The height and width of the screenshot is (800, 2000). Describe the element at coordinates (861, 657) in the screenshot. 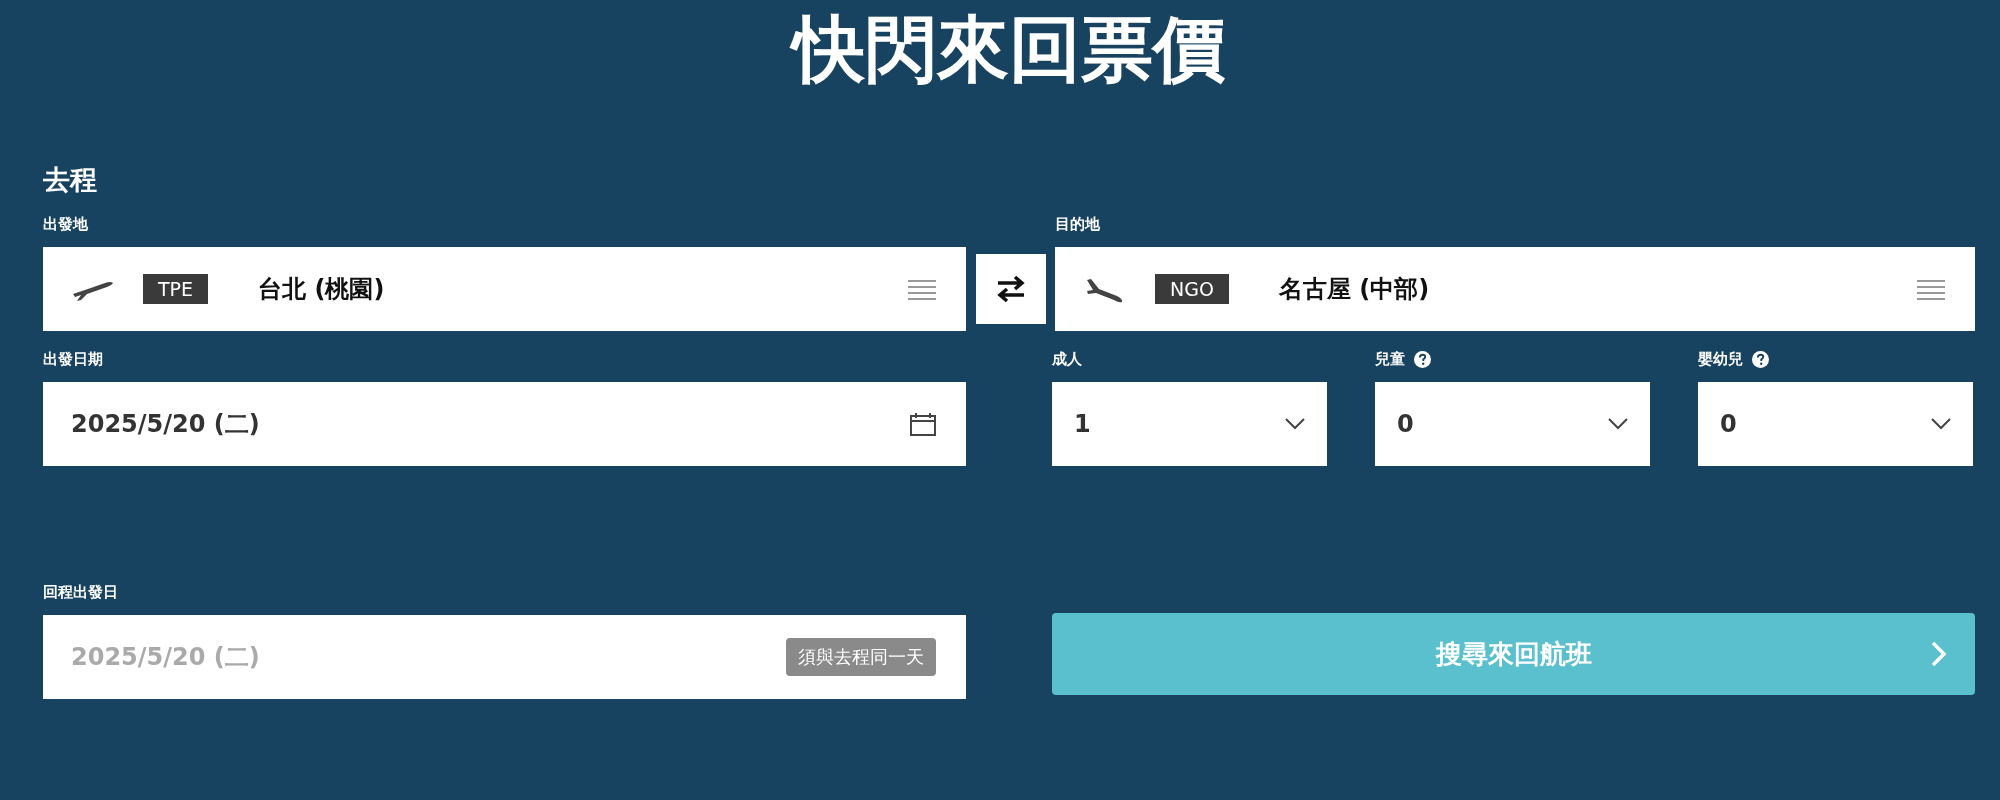

I see `same-day-note: 須與去程同一天` at that location.